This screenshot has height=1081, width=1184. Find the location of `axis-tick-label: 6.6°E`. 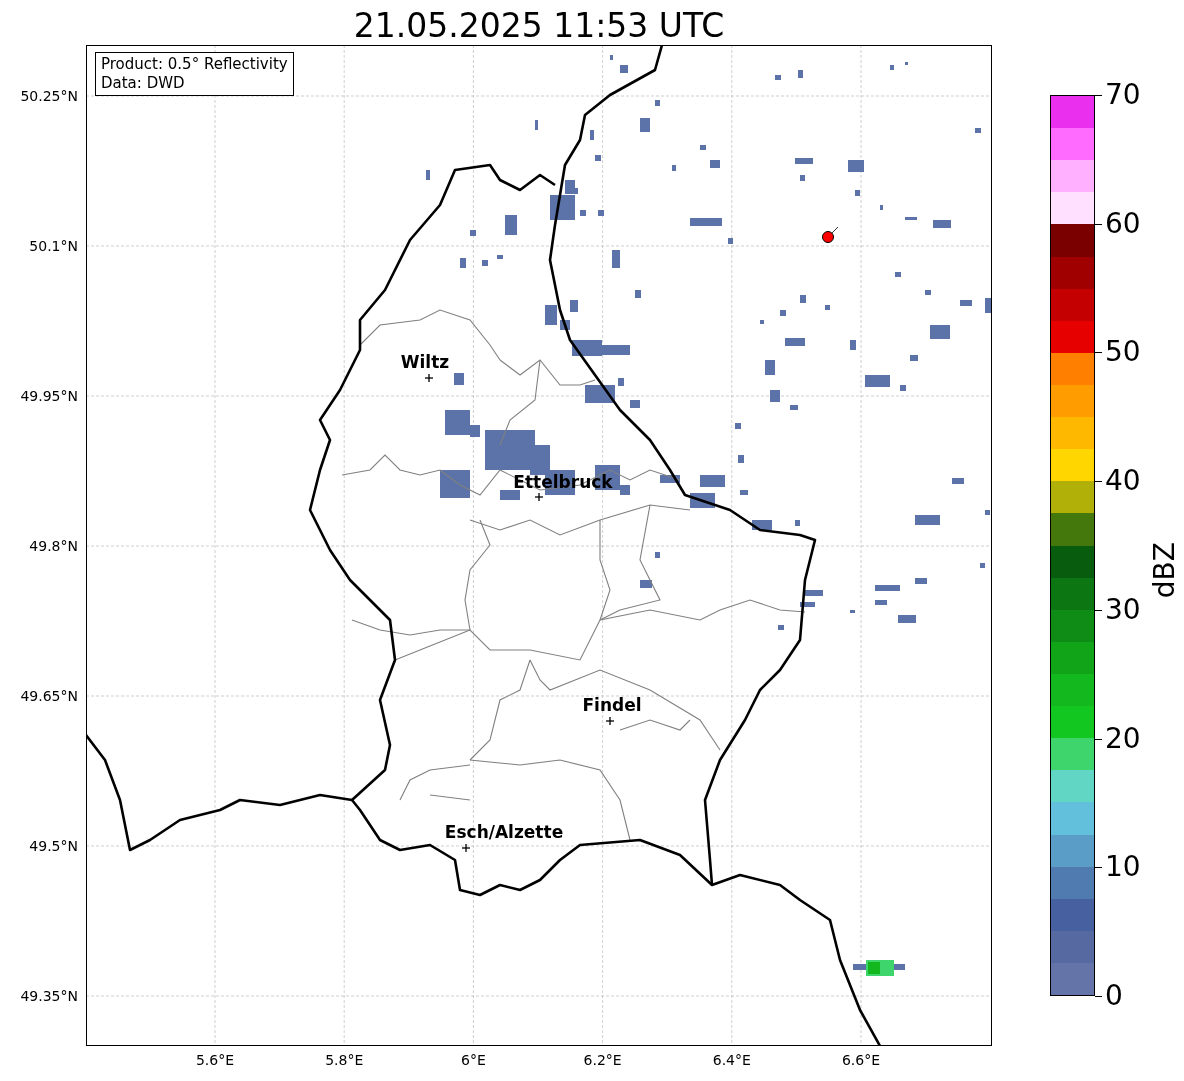

axis-tick-label: 6.6°E is located at coordinates (861, 1060).